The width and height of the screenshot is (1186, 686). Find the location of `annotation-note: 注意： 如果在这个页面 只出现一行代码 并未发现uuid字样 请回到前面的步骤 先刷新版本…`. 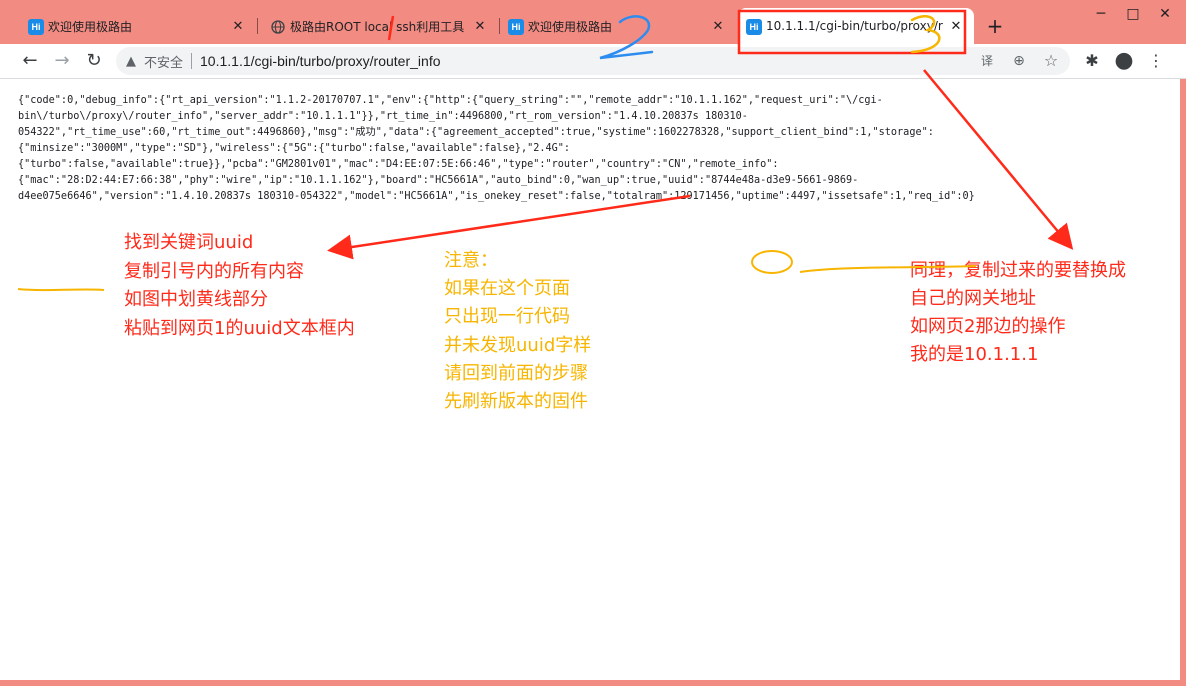

annotation-note: 注意： 如果在这个页面 只出现一行代码 并未发现uuid字样 请回到前面的步骤 先刷新版本… is located at coordinates (517, 331).